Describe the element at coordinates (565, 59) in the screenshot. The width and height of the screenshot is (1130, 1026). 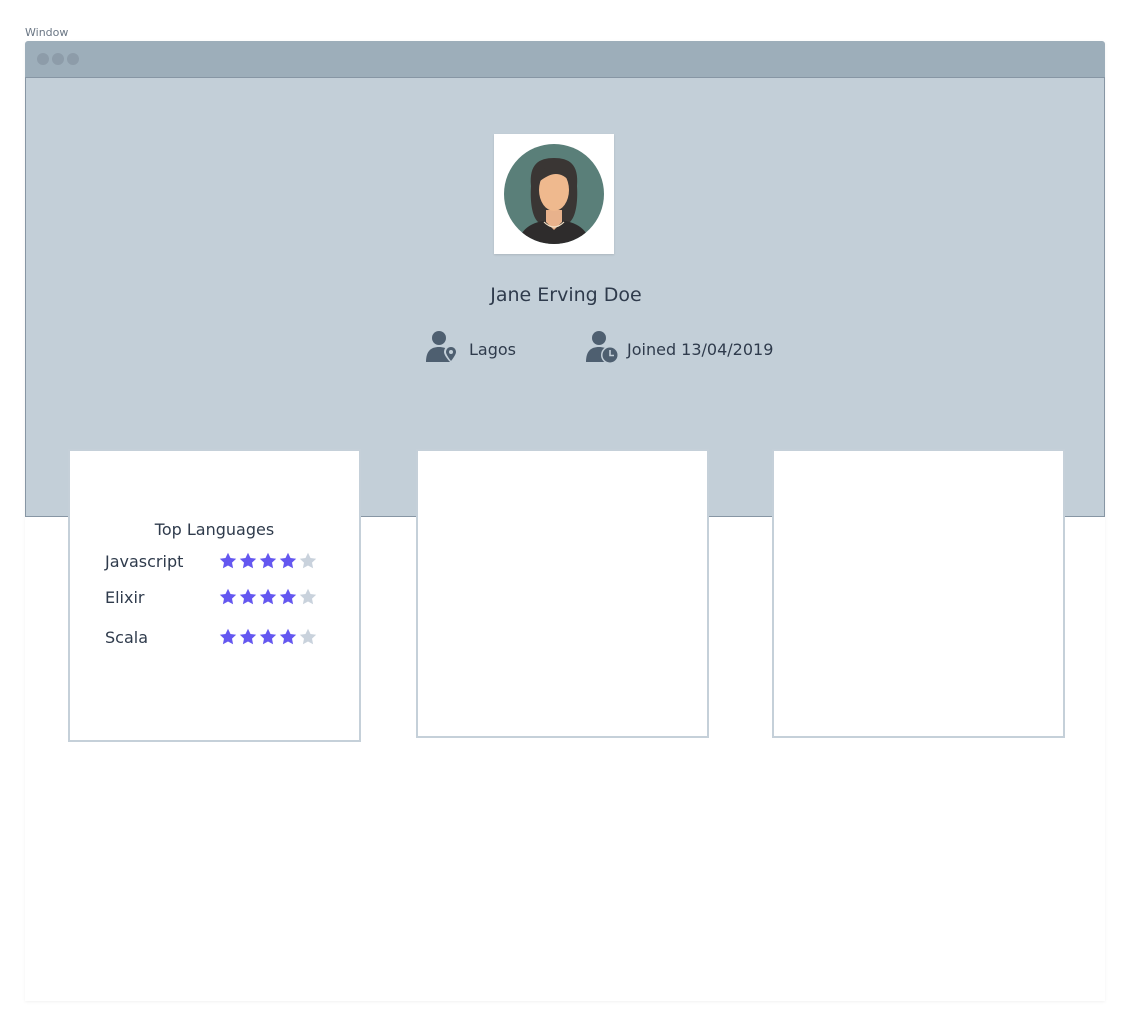
I see `window-titlebar` at that location.